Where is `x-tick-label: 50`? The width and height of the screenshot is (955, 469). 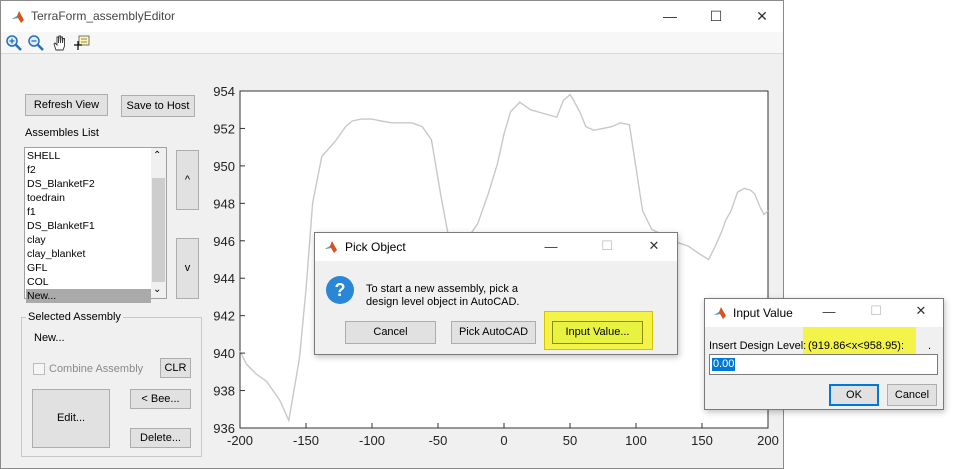
x-tick-label: 50 is located at coordinates (570, 440).